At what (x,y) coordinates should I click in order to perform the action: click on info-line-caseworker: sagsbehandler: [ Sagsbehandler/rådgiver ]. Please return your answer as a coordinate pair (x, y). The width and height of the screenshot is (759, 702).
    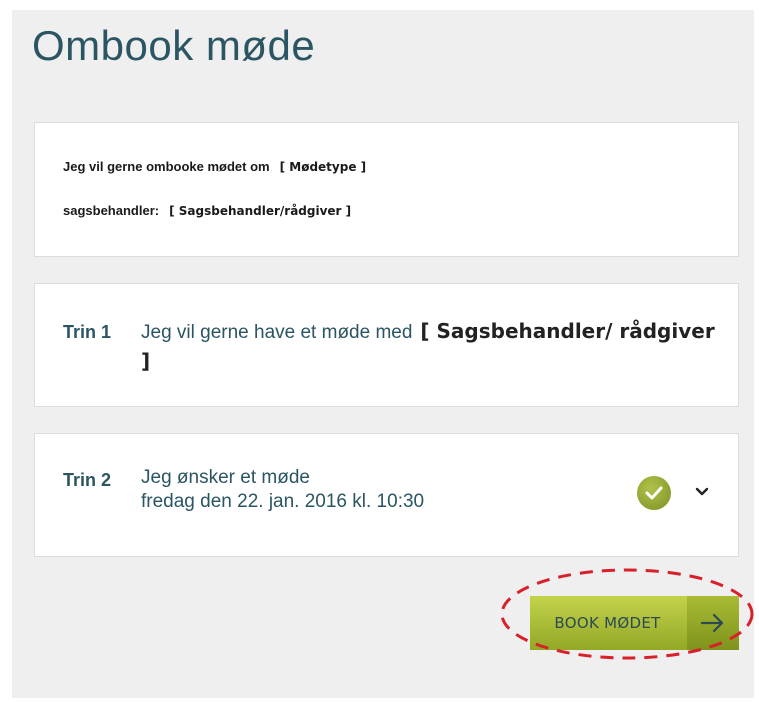
    Looking at the image, I should click on (207, 210).